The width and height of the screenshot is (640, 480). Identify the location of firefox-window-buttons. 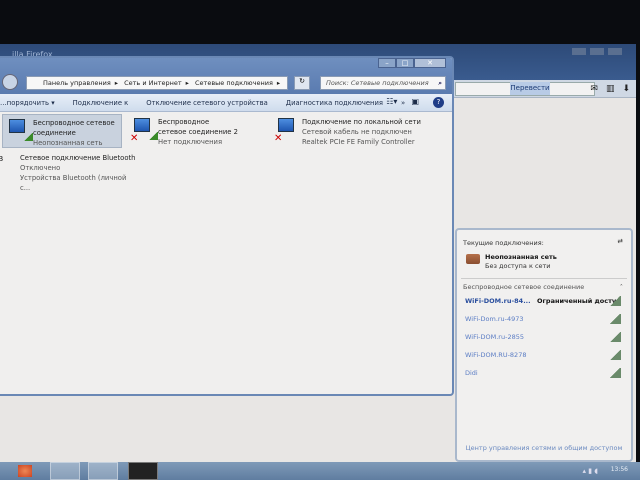
(597, 51).